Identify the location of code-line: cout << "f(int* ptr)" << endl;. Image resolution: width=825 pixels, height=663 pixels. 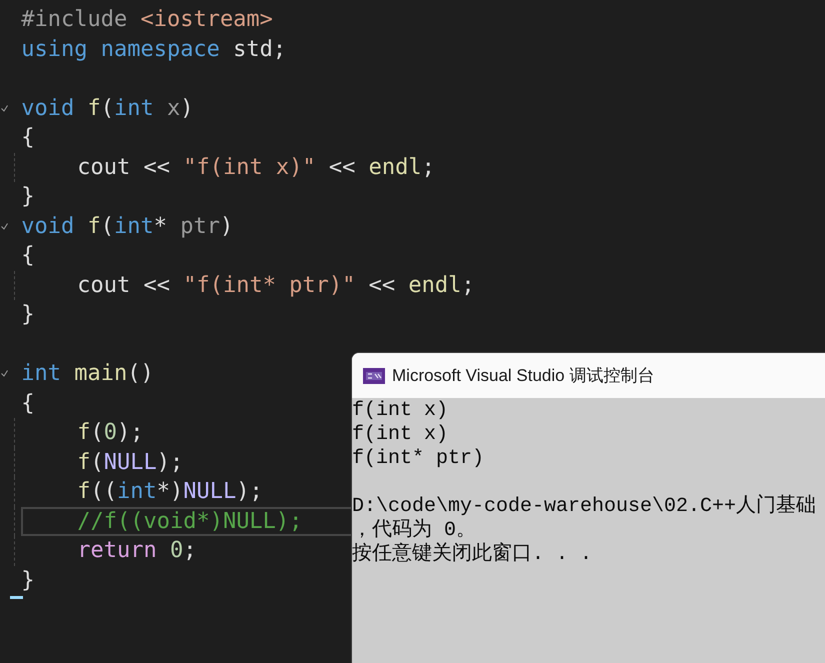
(276, 285).